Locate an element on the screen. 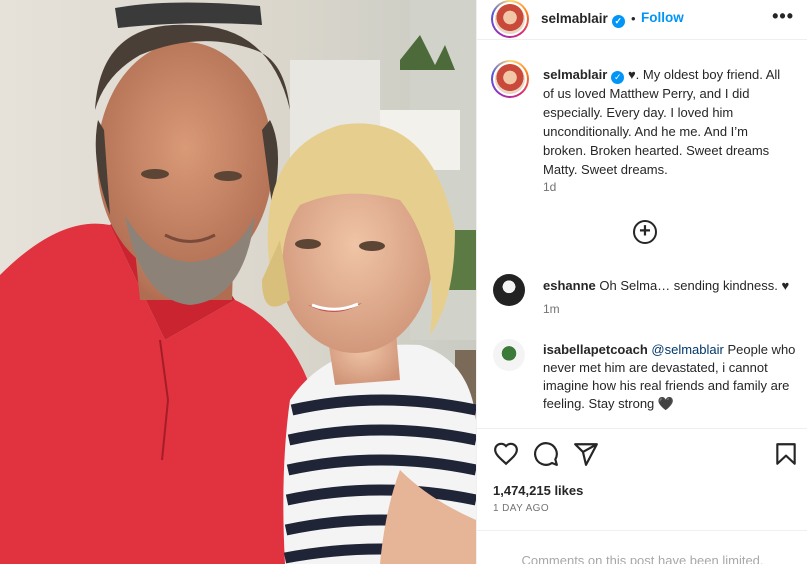 The width and height of the screenshot is (807, 564). caption-username: selmablair is located at coordinates (575, 74).